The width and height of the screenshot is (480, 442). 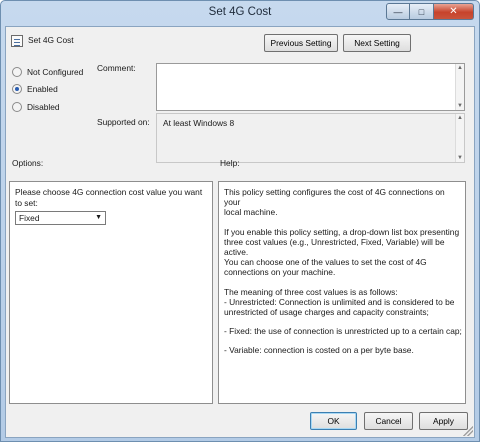 What do you see at coordinates (310, 87) in the screenshot?
I see `comment-textarea: ▲ ▼` at bounding box center [310, 87].